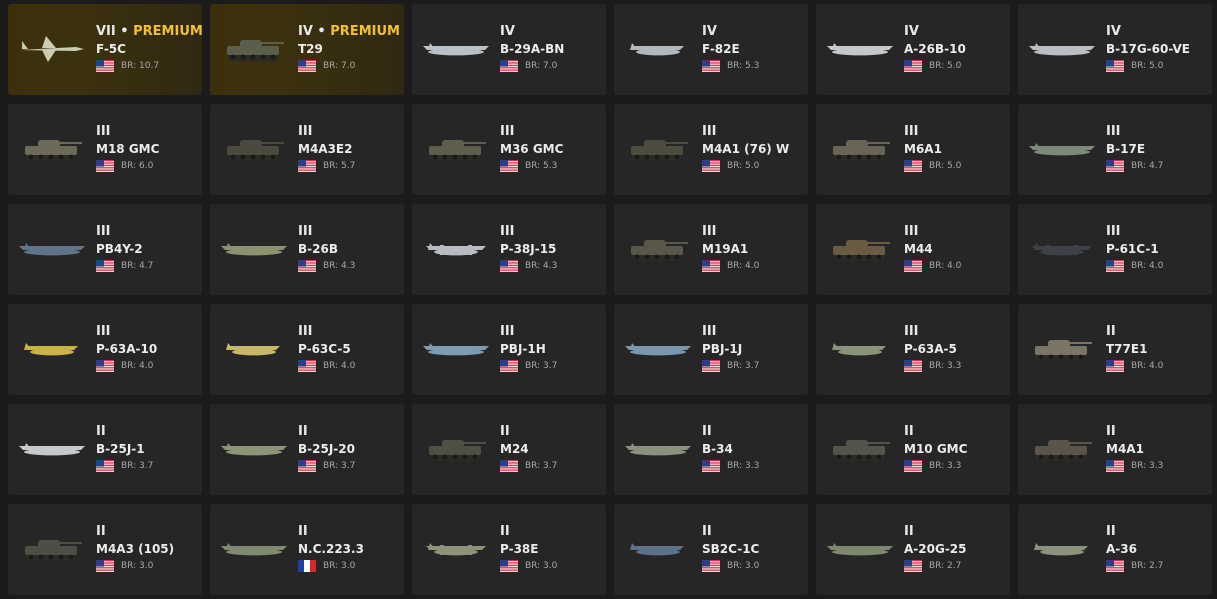 This screenshot has width=1217, height=599. I want to click on vehicle-name: M36 GMC, so click(532, 149).